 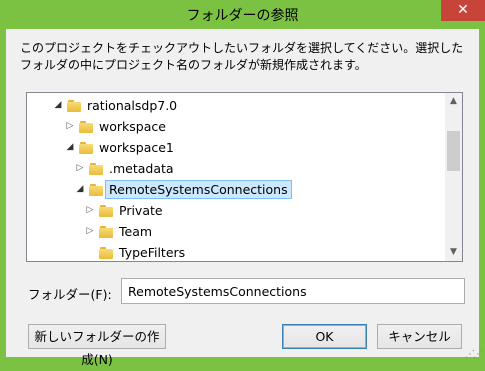 I want to click on tree-item: ◢ workspace1, so click(x=119, y=147).